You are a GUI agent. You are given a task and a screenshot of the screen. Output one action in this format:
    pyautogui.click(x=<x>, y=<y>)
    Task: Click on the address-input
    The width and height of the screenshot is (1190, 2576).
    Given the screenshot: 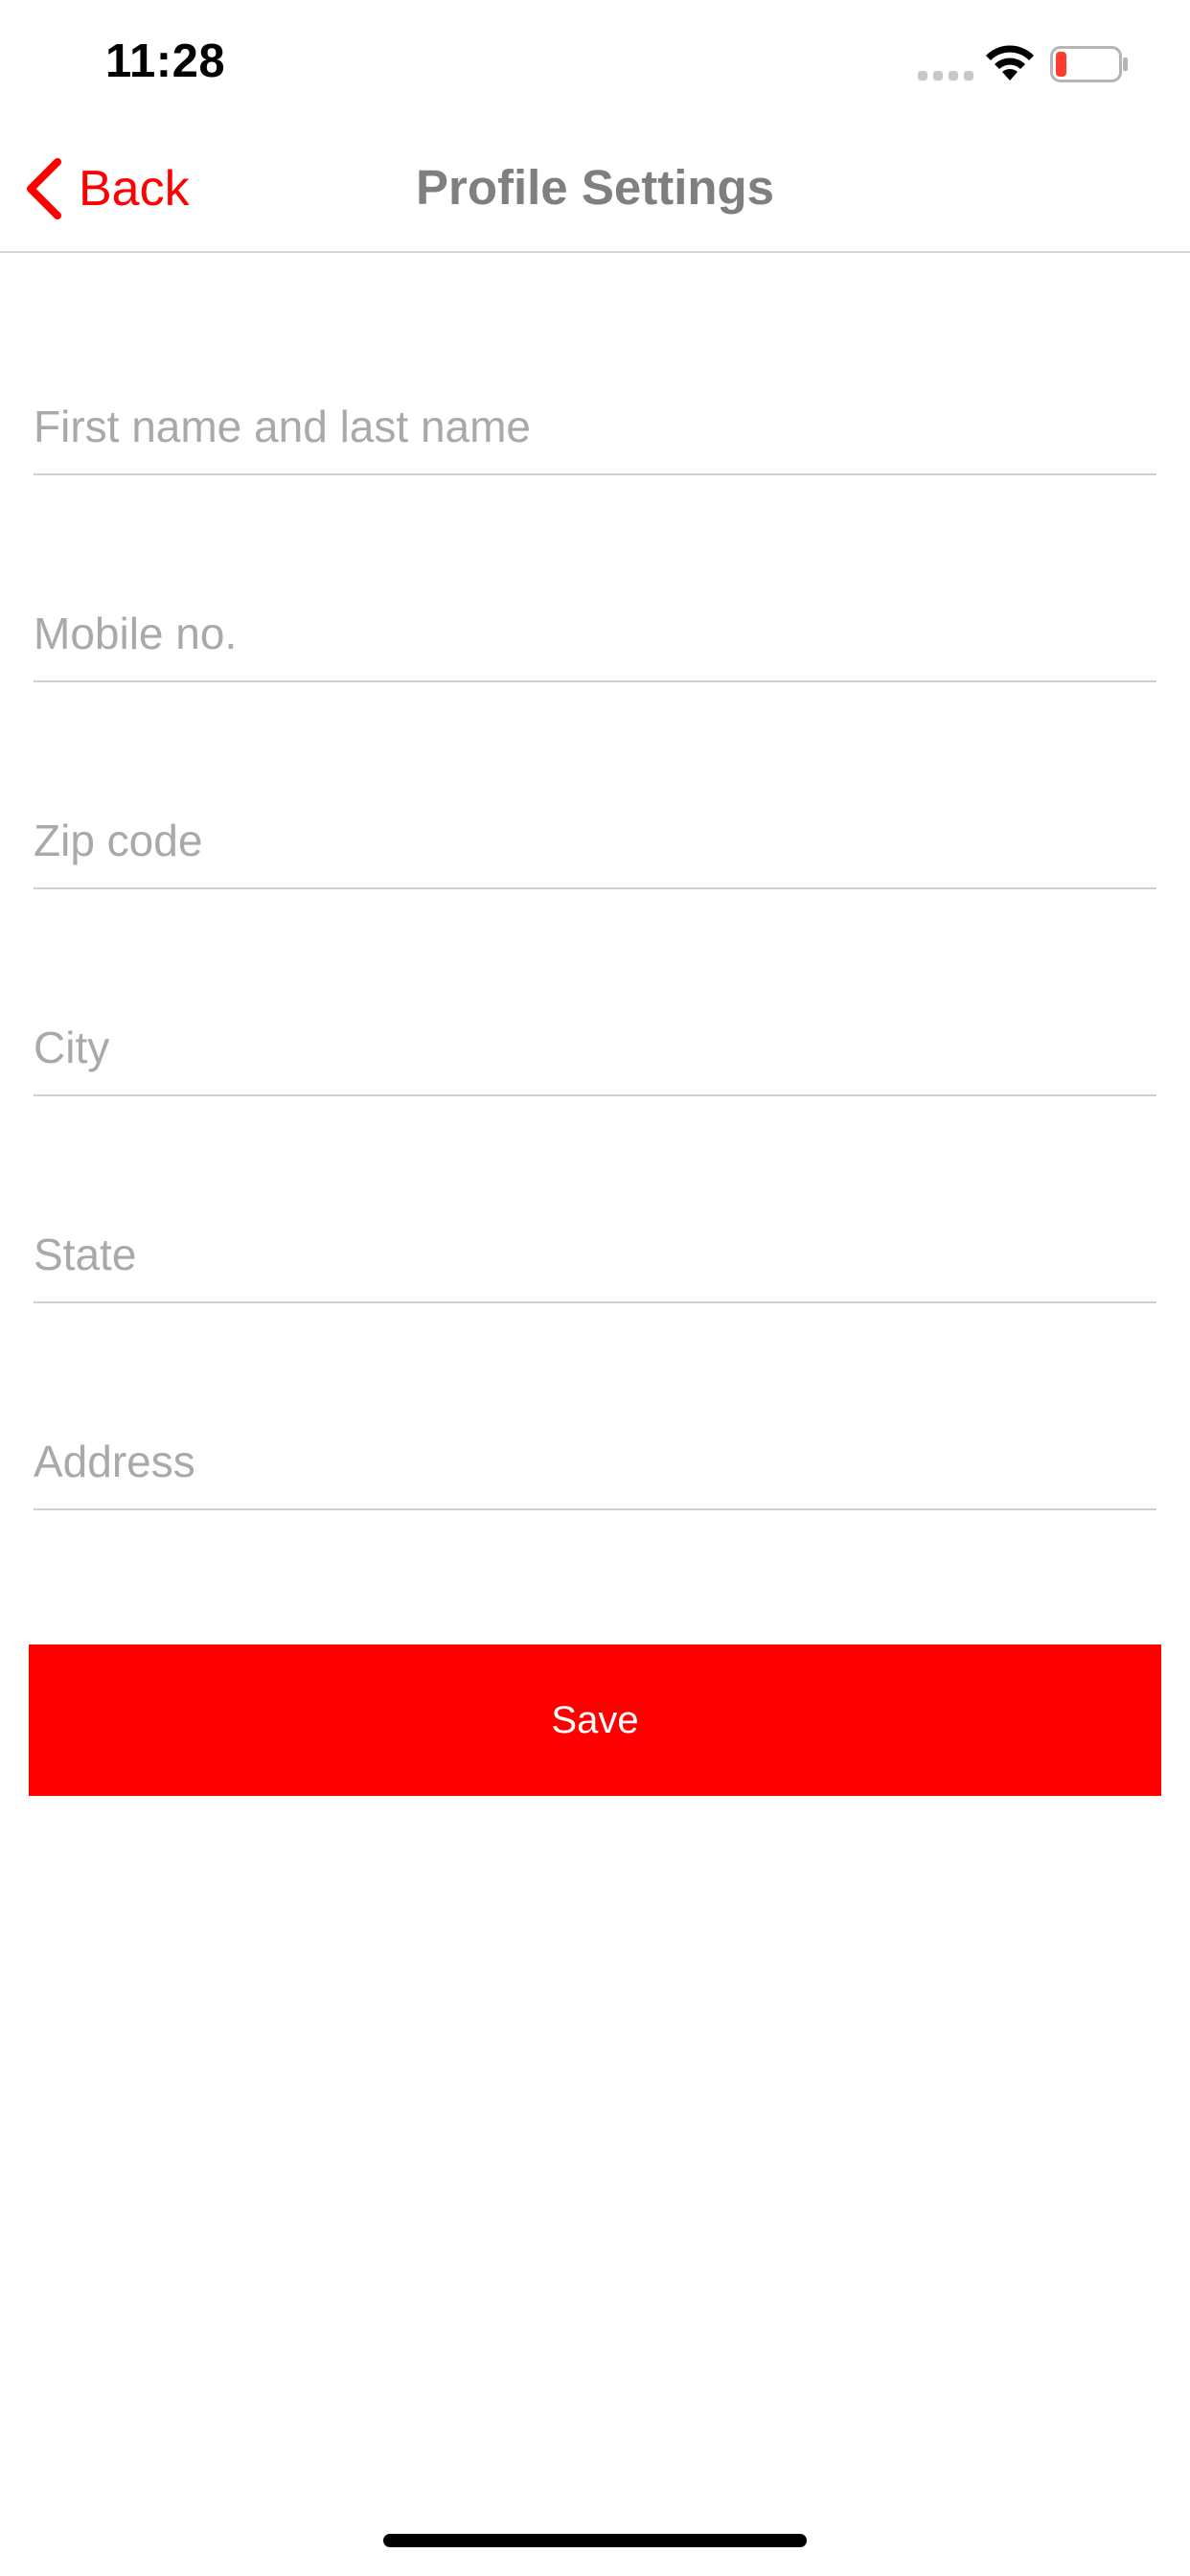 What is the action you would take?
    pyautogui.click(x=595, y=1461)
    